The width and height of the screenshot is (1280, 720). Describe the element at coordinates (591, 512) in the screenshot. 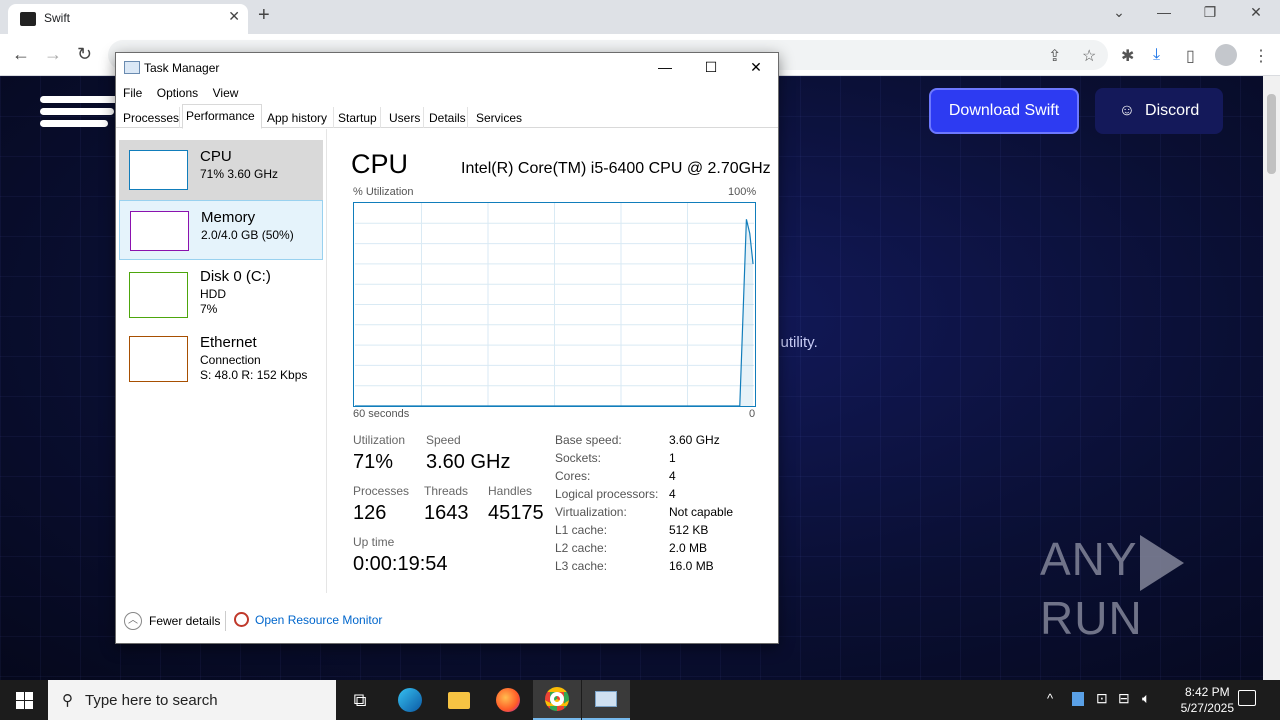

I see `detail-key: Virtualization:` at that location.